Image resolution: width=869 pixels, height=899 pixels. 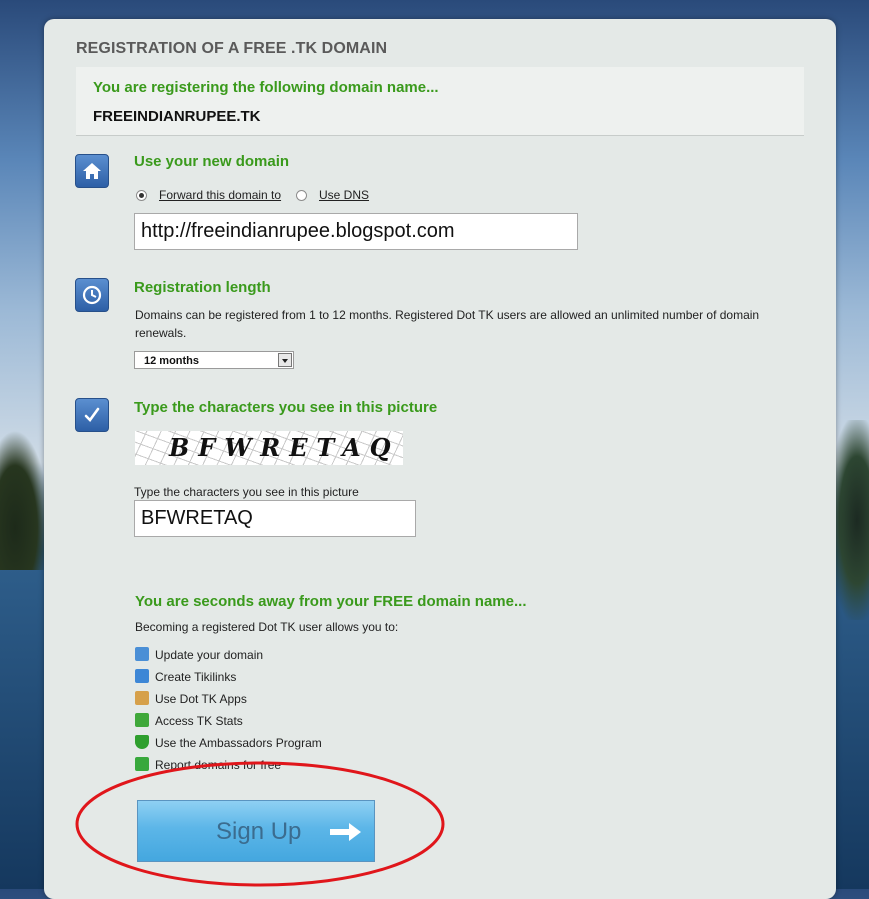 What do you see at coordinates (141, 195) in the screenshot?
I see `forward-radio` at bounding box center [141, 195].